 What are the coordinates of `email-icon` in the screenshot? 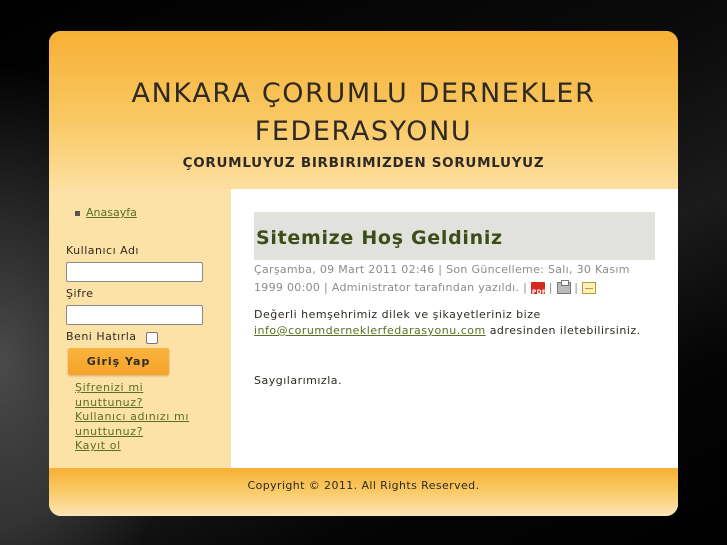 It's located at (589, 288).